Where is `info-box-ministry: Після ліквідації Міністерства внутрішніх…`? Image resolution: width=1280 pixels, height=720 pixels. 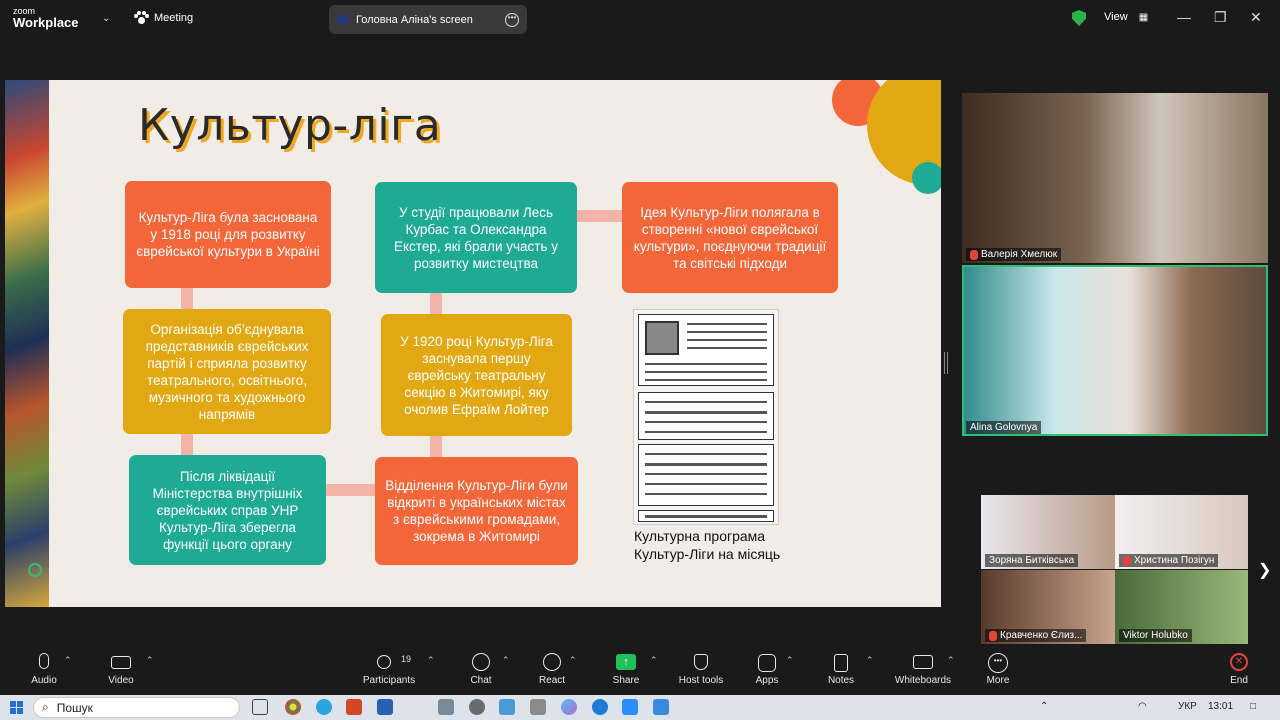
info-box-ministry: Після ліквідації Міністерства внутрішніх… is located at coordinates (227, 510).